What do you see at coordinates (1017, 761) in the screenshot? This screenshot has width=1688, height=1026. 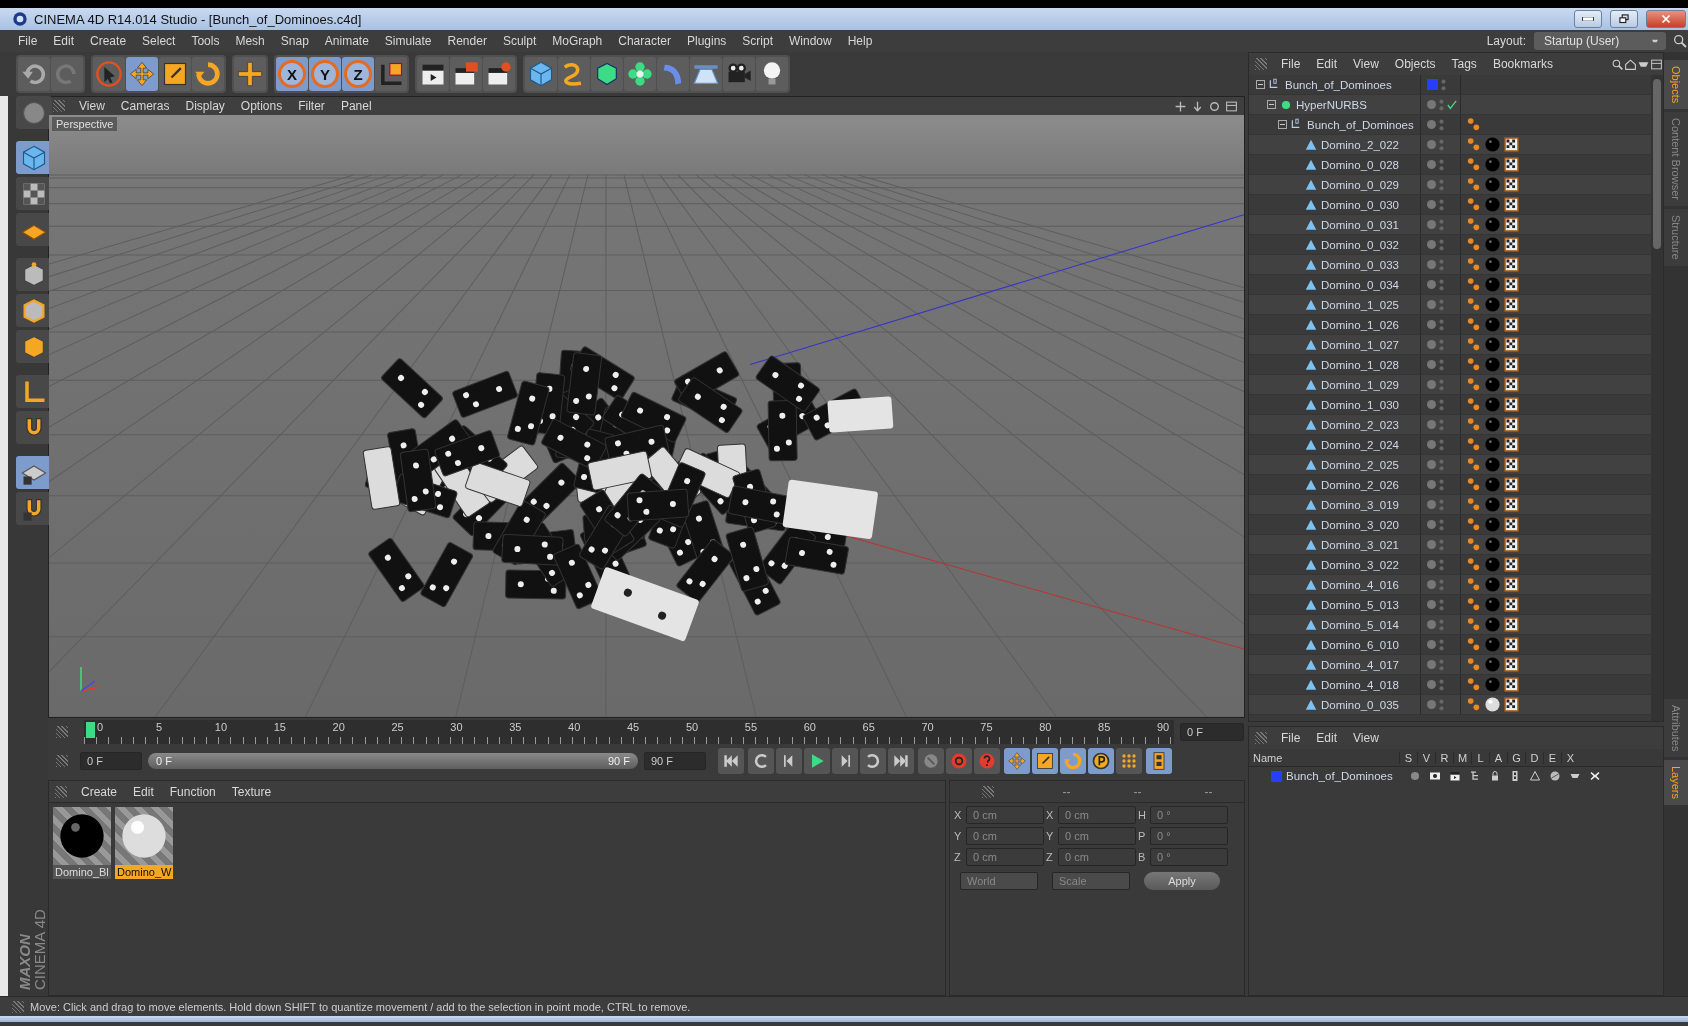 I see `move-button` at bounding box center [1017, 761].